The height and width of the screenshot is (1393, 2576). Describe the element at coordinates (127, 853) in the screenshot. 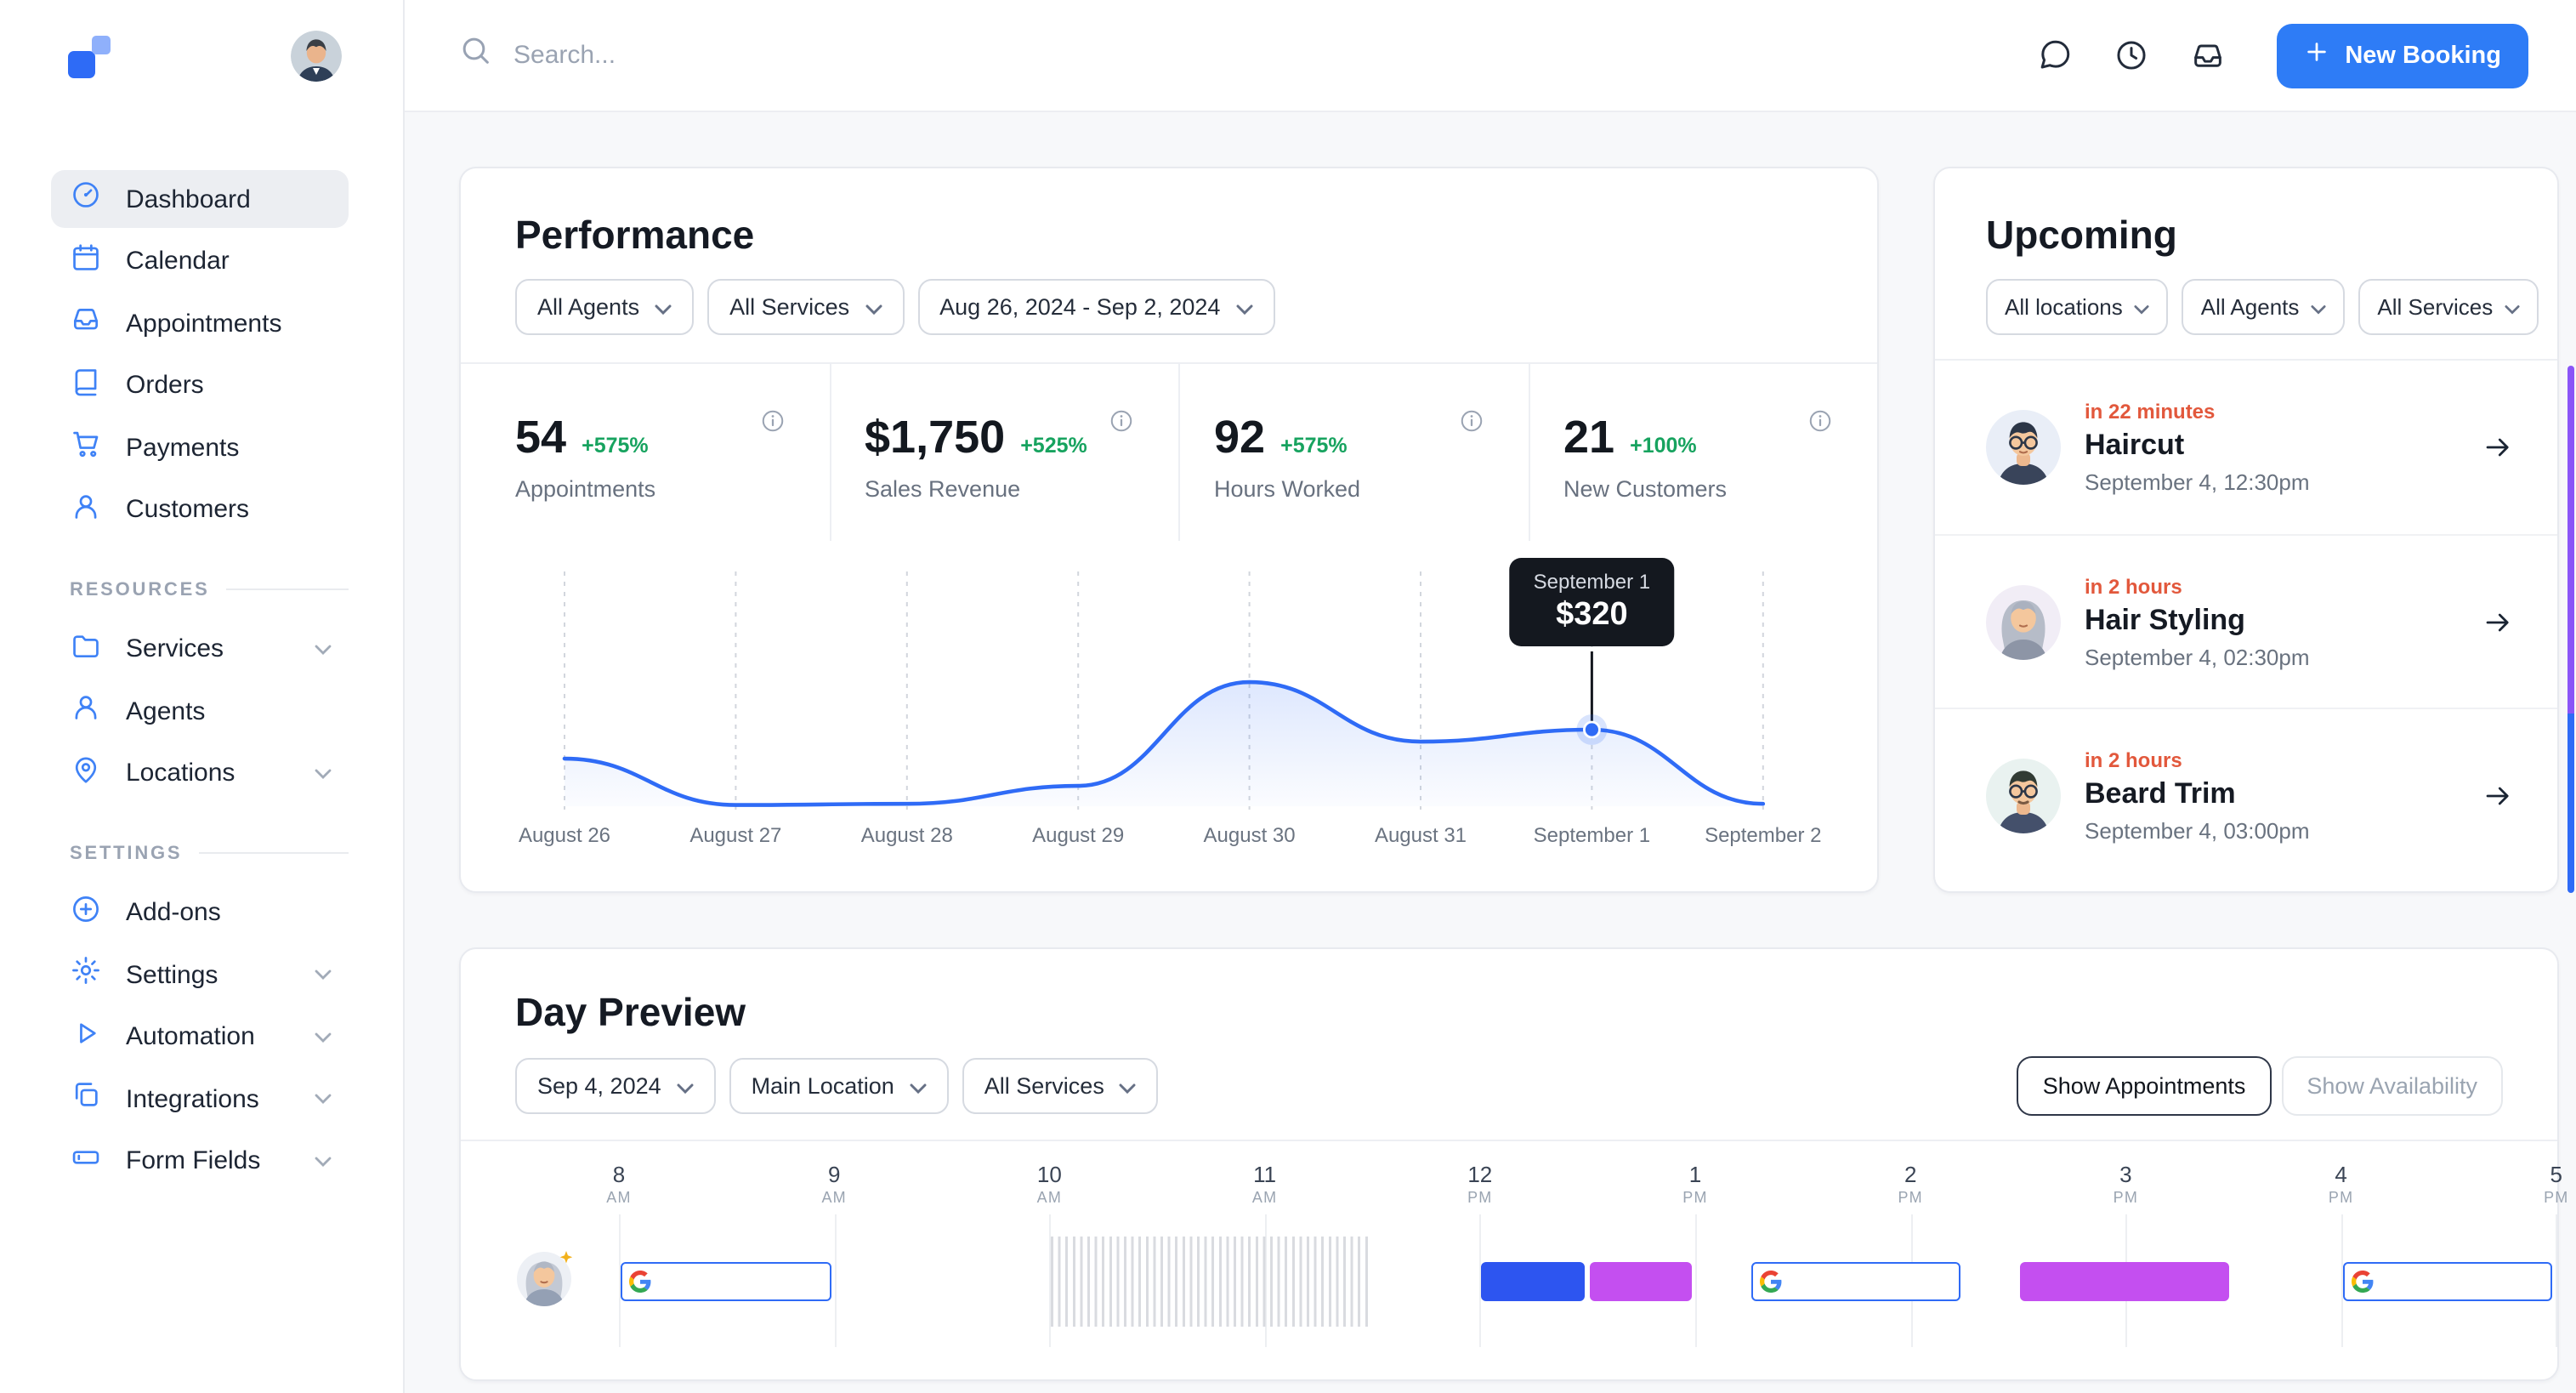

I see `section-title: SETTINGS` at that location.